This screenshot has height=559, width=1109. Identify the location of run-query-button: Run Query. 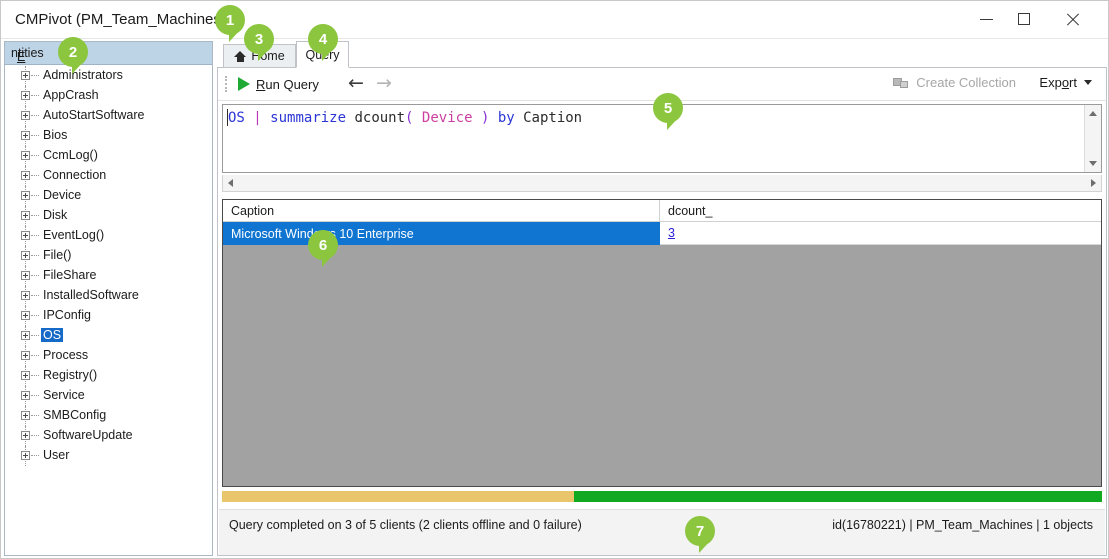
(278, 84).